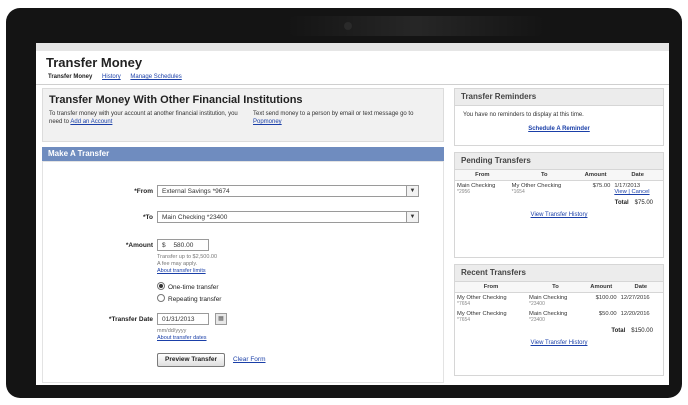 Image resolution: width=688 pixels, height=405 pixels. What do you see at coordinates (70, 77) in the screenshot?
I see `subnav-transfer-money: Transfer Money` at bounding box center [70, 77].